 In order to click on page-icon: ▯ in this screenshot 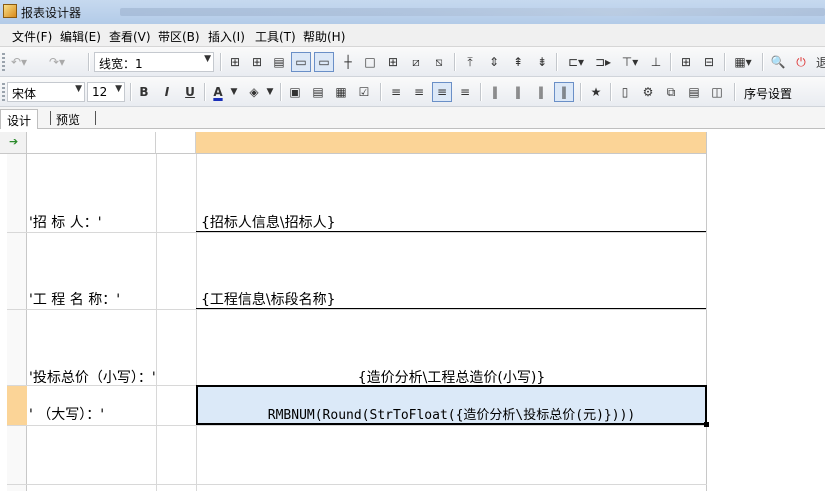, I will do `click(625, 92)`.